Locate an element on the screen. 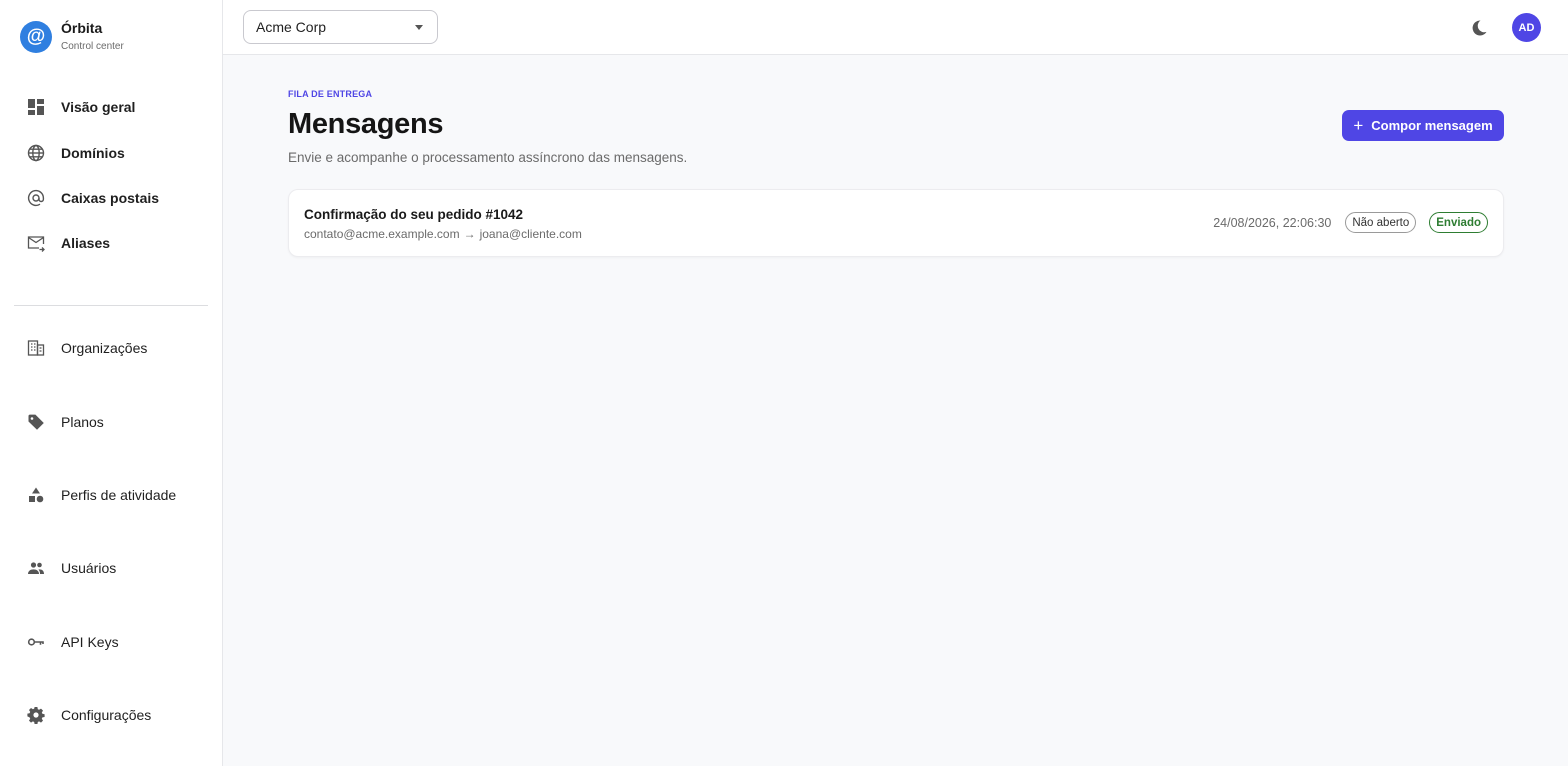  compose-message-label: Compor mensagem is located at coordinates (1432, 125).